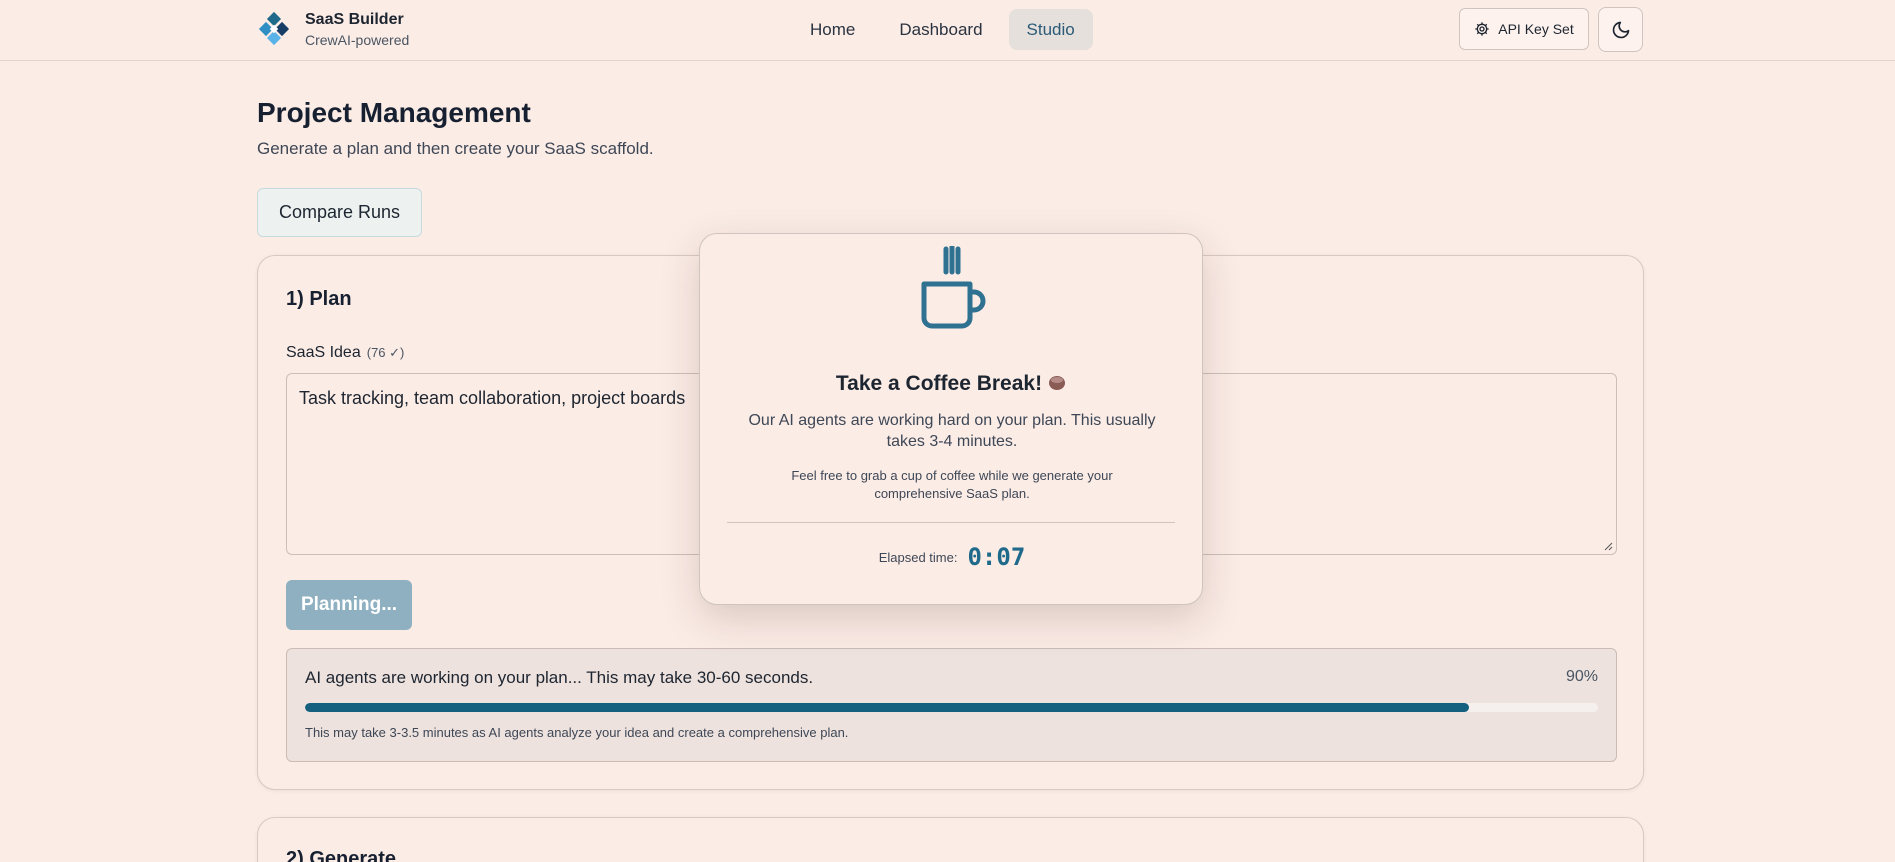  Describe the element at coordinates (394, 112) in the screenshot. I see `page-title: Project Management` at that location.